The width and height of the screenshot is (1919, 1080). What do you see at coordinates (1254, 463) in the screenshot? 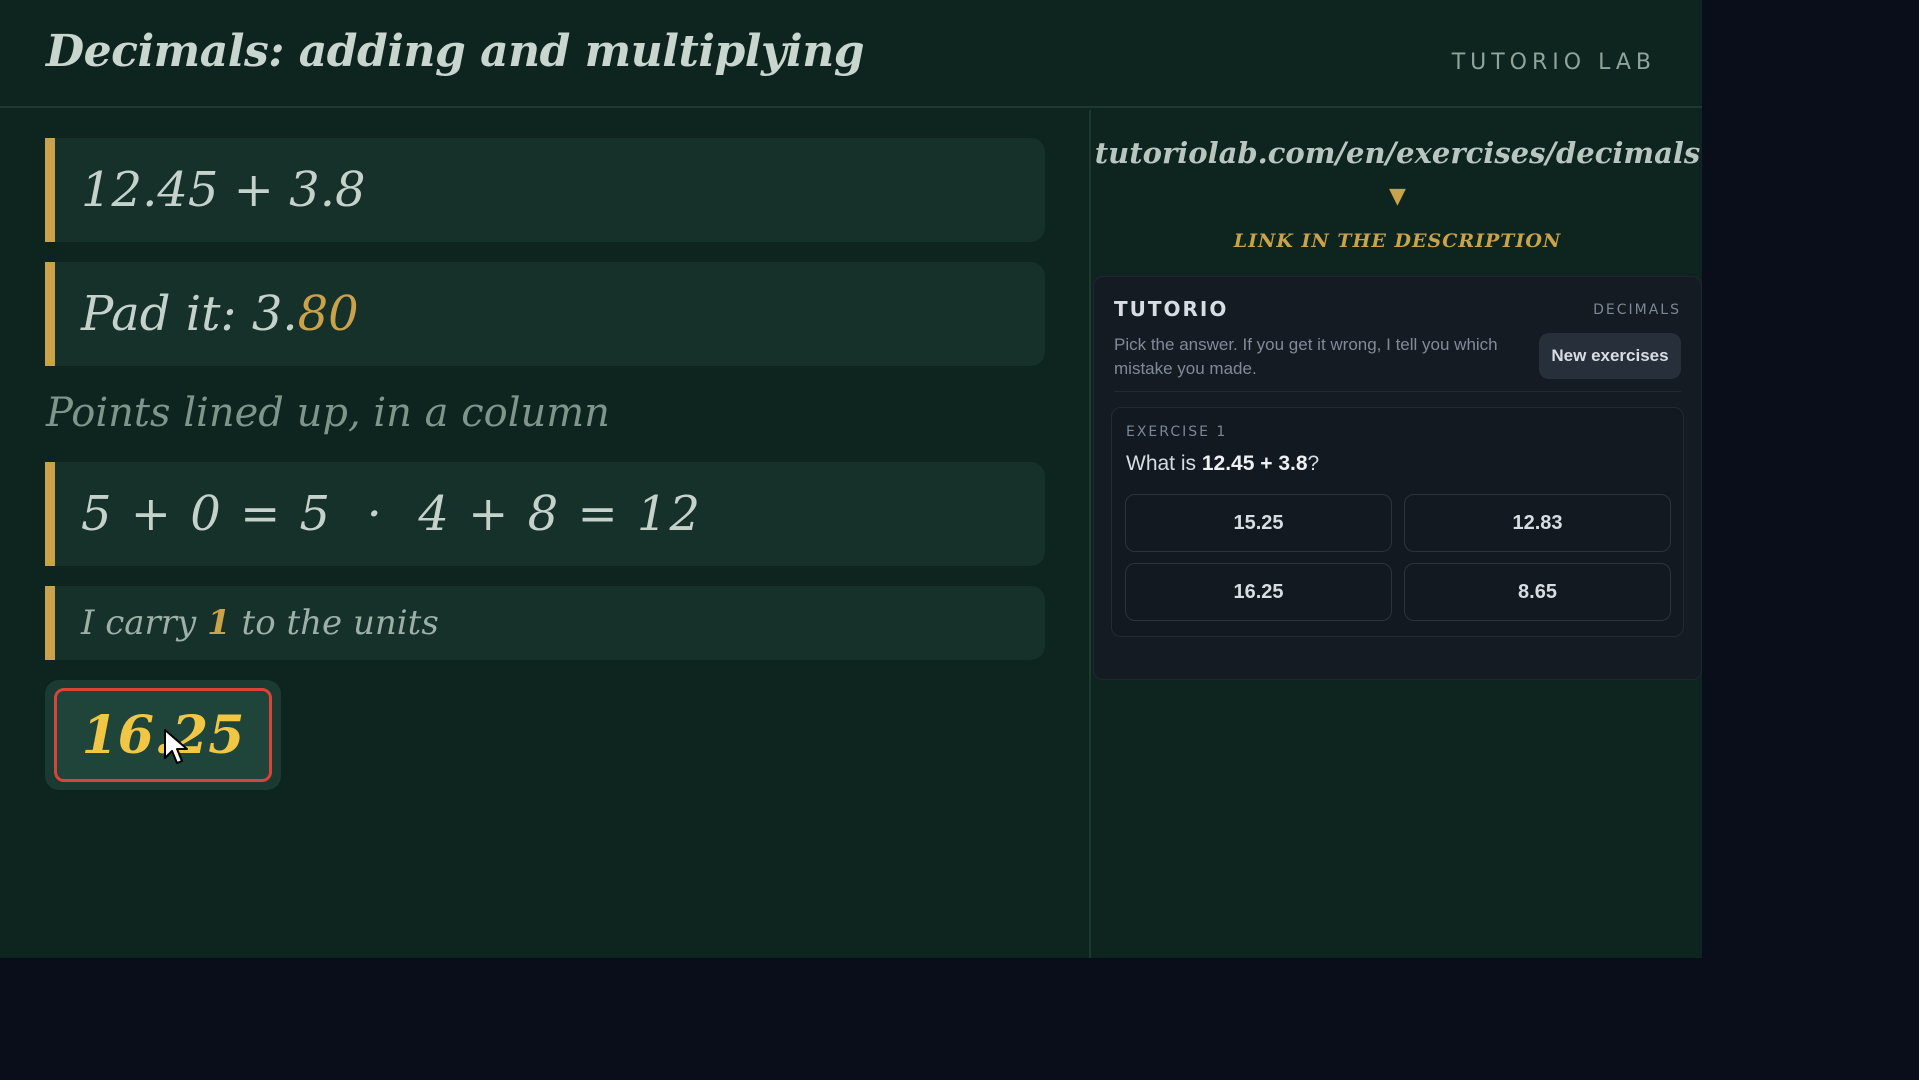
I see `question-expression: 12.45 + 3.8` at bounding box center [1254, 463].